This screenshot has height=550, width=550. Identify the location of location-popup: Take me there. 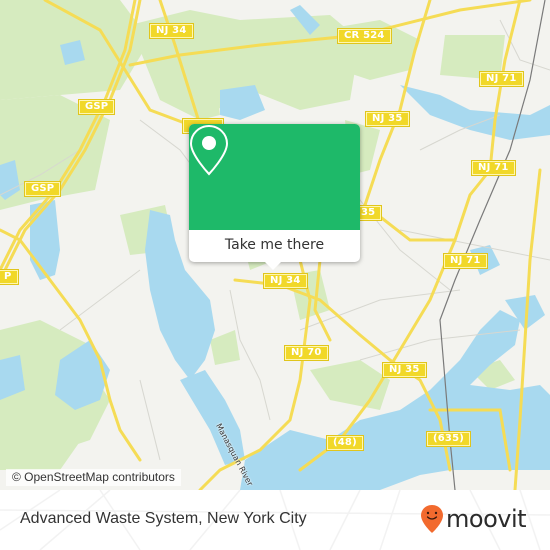
(274, 193).